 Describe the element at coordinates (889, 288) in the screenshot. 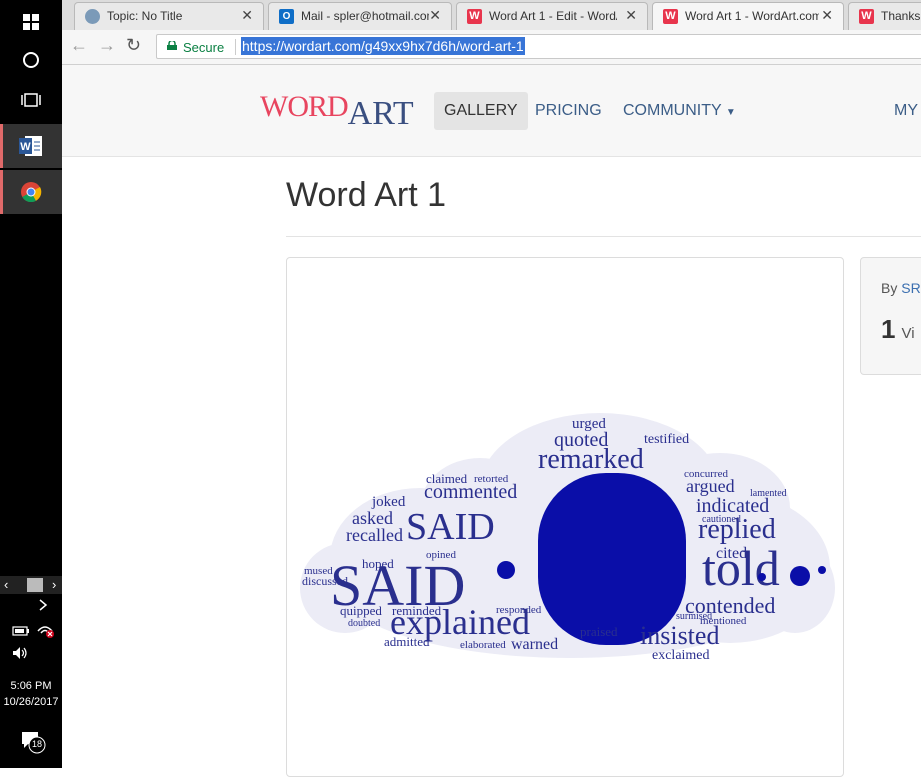

I see `by-label: By` at that location.